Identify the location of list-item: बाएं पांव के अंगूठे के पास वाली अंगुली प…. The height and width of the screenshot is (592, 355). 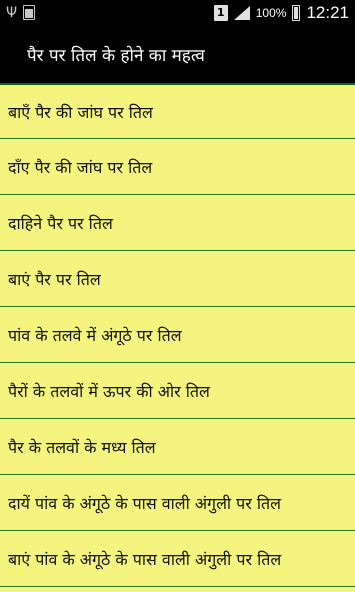
(177, 559).